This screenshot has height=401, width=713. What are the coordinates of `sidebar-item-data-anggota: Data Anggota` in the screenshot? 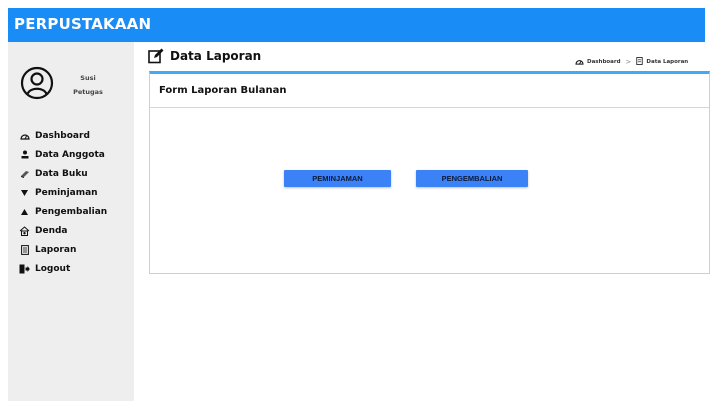 It's located at (75, 154).